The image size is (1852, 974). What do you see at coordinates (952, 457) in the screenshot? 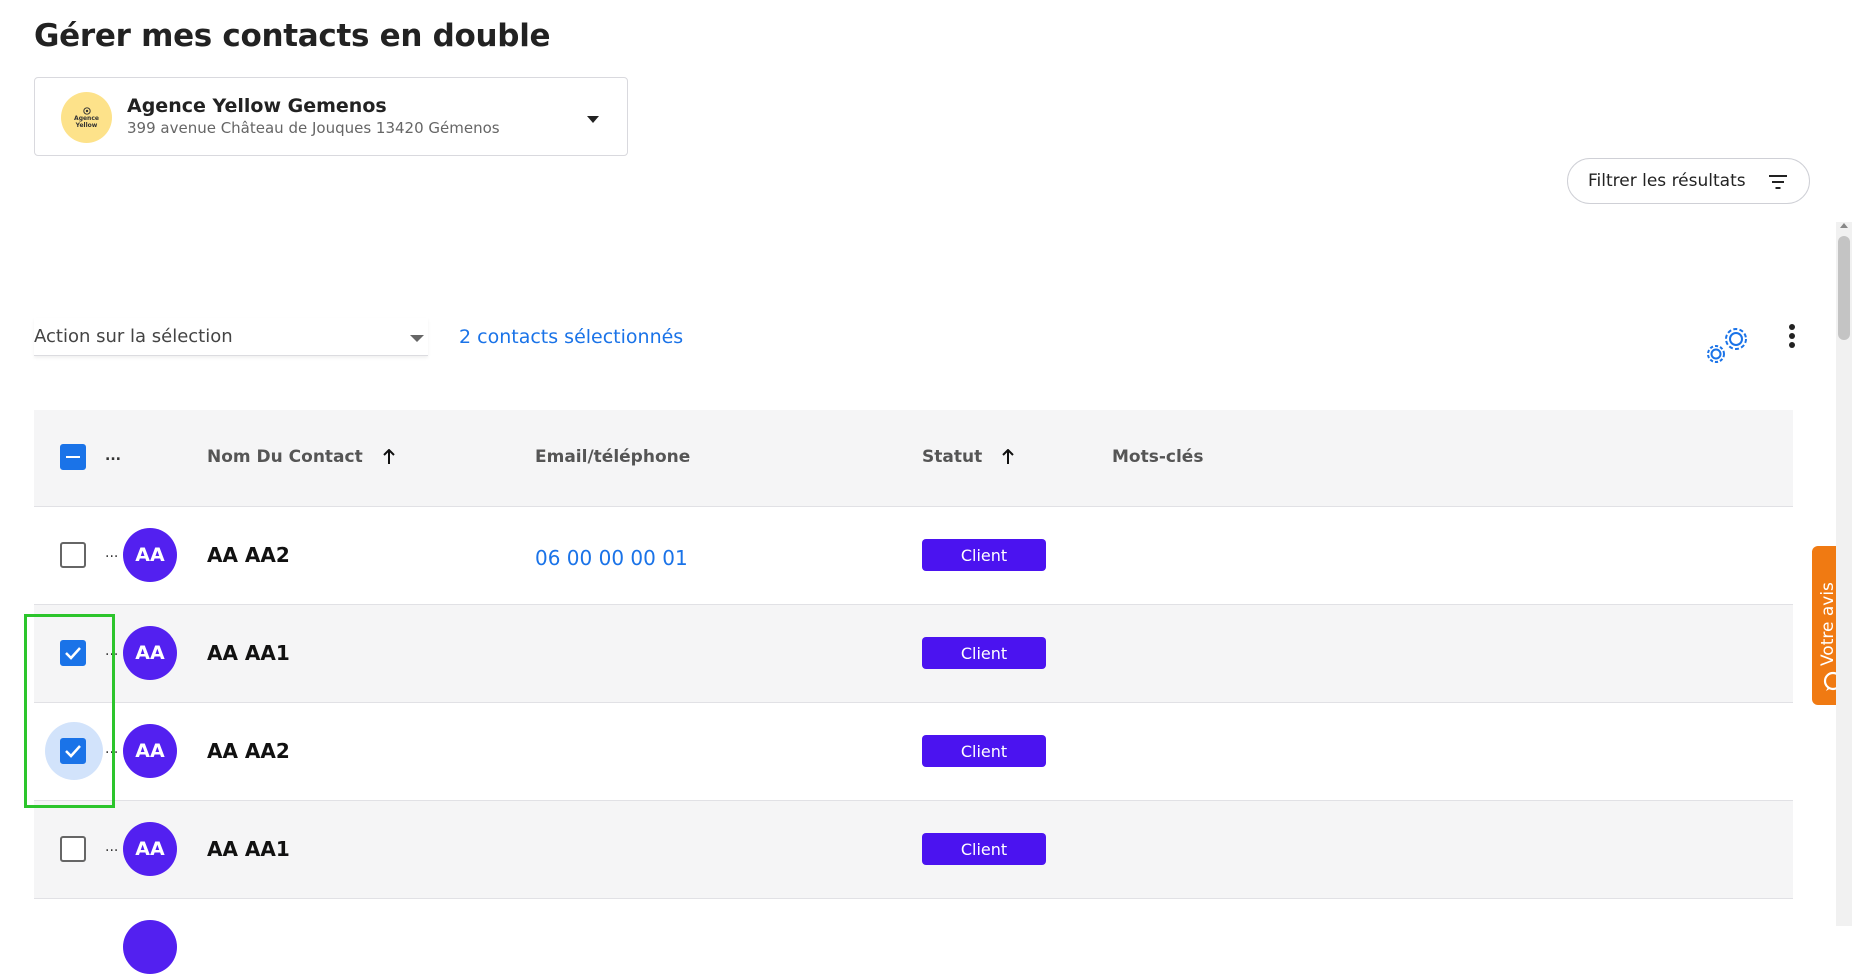
I see `column-header-status-label: Statut` at bounding box center [952, 457].